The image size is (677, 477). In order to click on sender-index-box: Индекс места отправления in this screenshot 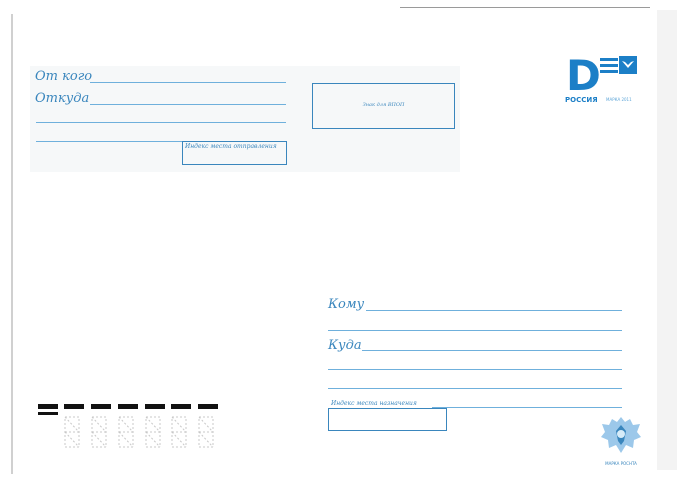, I will do `click(234, 153)`.